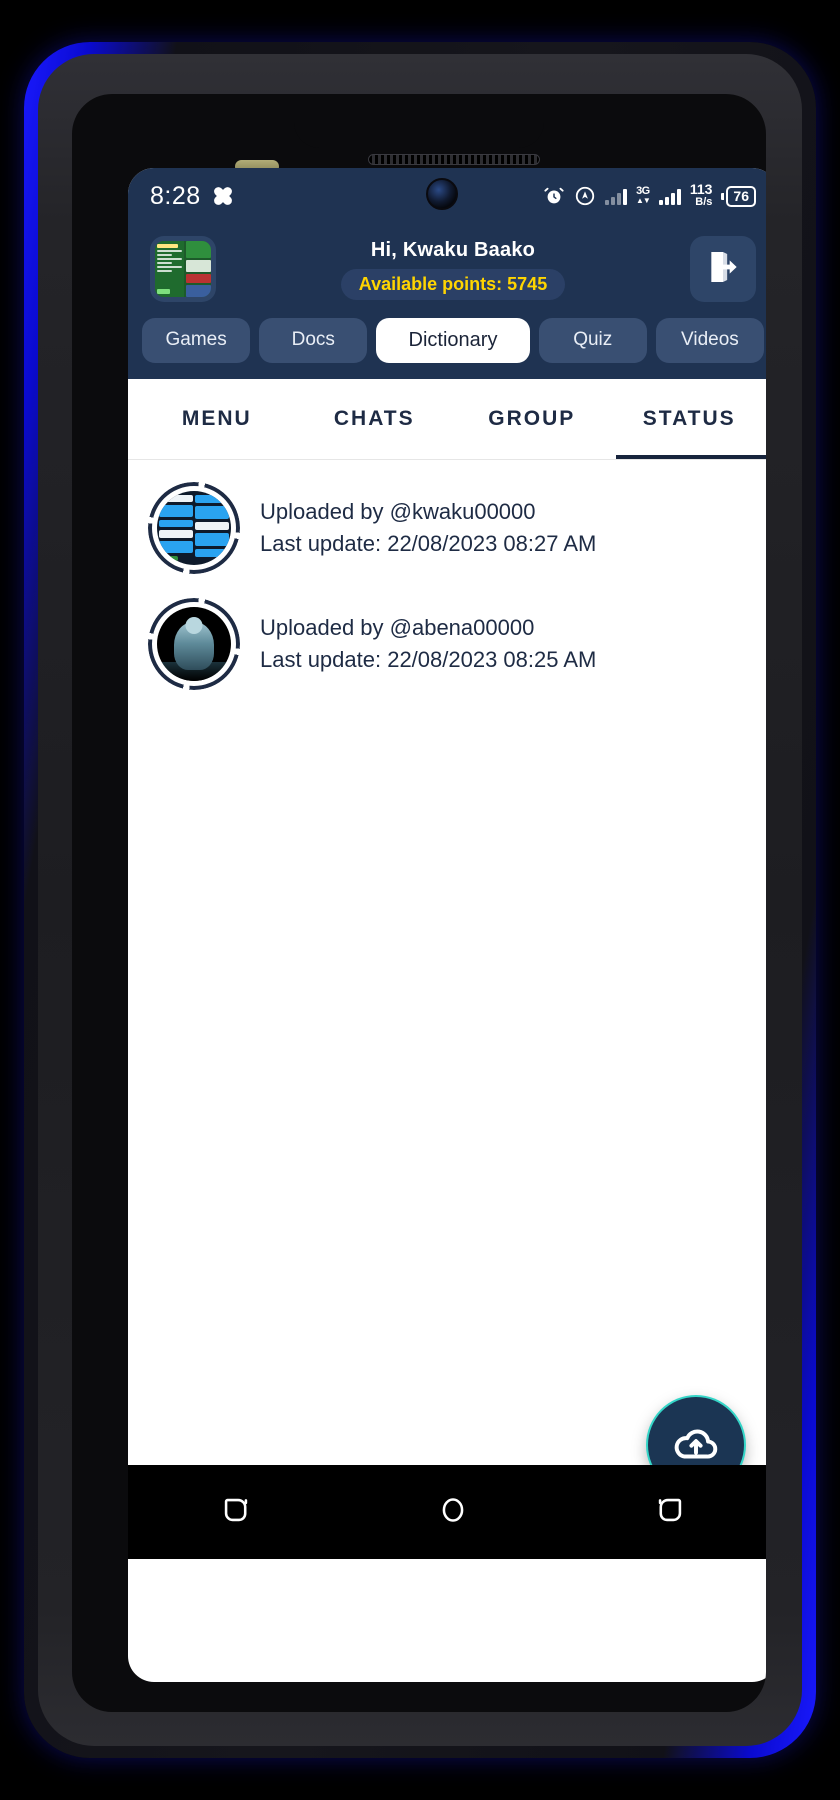 Image resolution: width=840 pixels, height=1800 pixels. I want to click on network-speed: 113 B/s, so click(701, 195).